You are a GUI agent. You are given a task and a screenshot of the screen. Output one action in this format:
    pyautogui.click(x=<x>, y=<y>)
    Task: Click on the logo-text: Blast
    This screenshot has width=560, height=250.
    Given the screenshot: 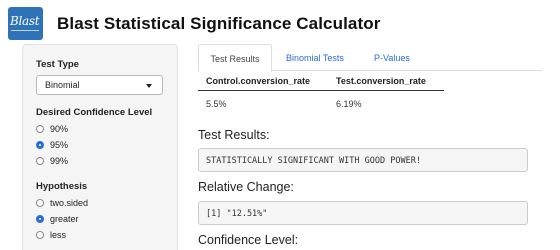 What is the action you would take?
    pyautogui.click(x=25, y=21)
    